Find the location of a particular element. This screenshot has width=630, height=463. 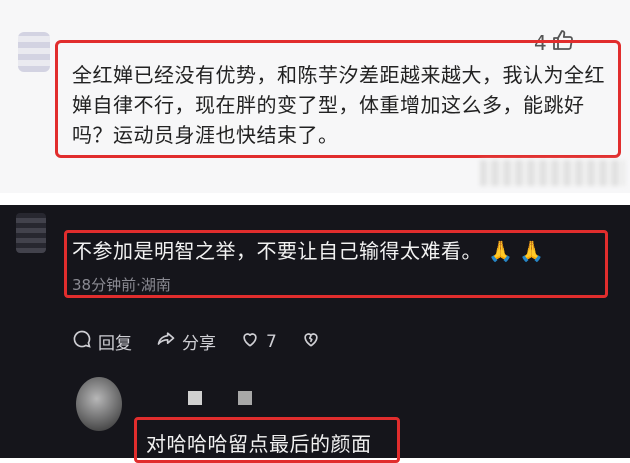

comment-actions: 回复 分享 7 is located at coordinates (196, 341).